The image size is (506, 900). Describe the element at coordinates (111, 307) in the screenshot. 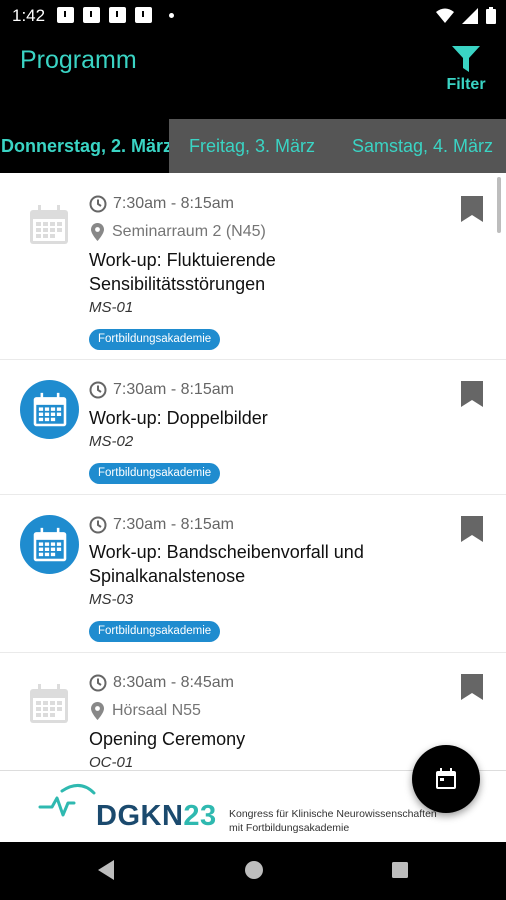

I see `session-code: MS-01` at that location.